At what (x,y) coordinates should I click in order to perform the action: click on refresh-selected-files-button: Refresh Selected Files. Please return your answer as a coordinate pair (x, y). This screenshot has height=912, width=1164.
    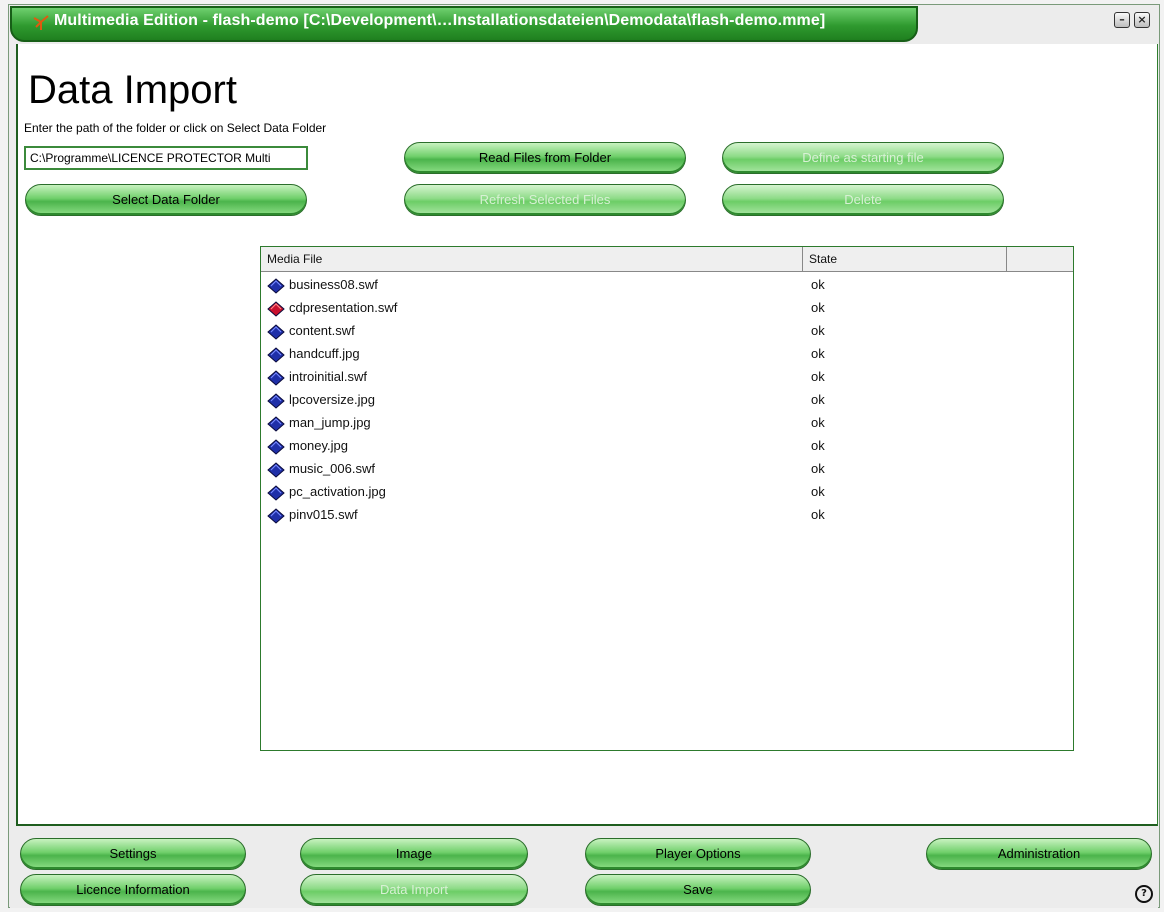
    Looking at the image, I should click on (545, 200).